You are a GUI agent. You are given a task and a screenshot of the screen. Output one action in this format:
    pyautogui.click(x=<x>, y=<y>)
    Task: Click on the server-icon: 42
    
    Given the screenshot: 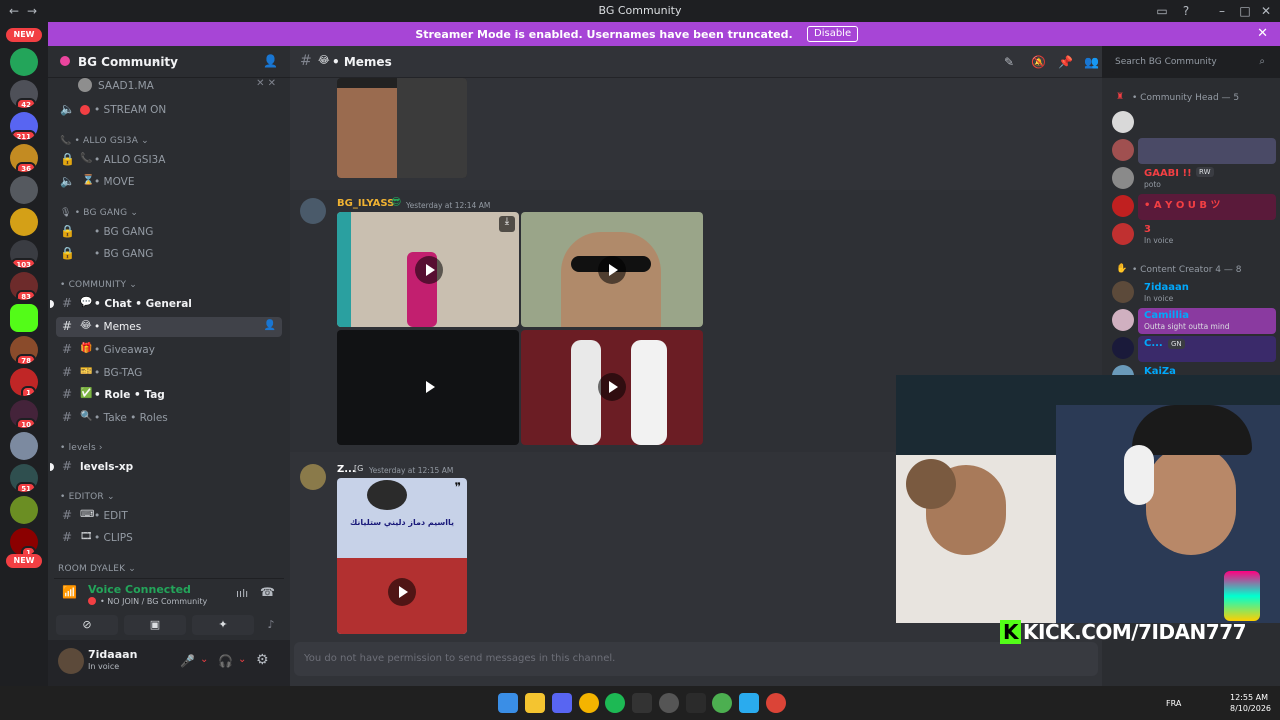 What is the action you would take?
    pyautogui.click(x=24, y=94)
    